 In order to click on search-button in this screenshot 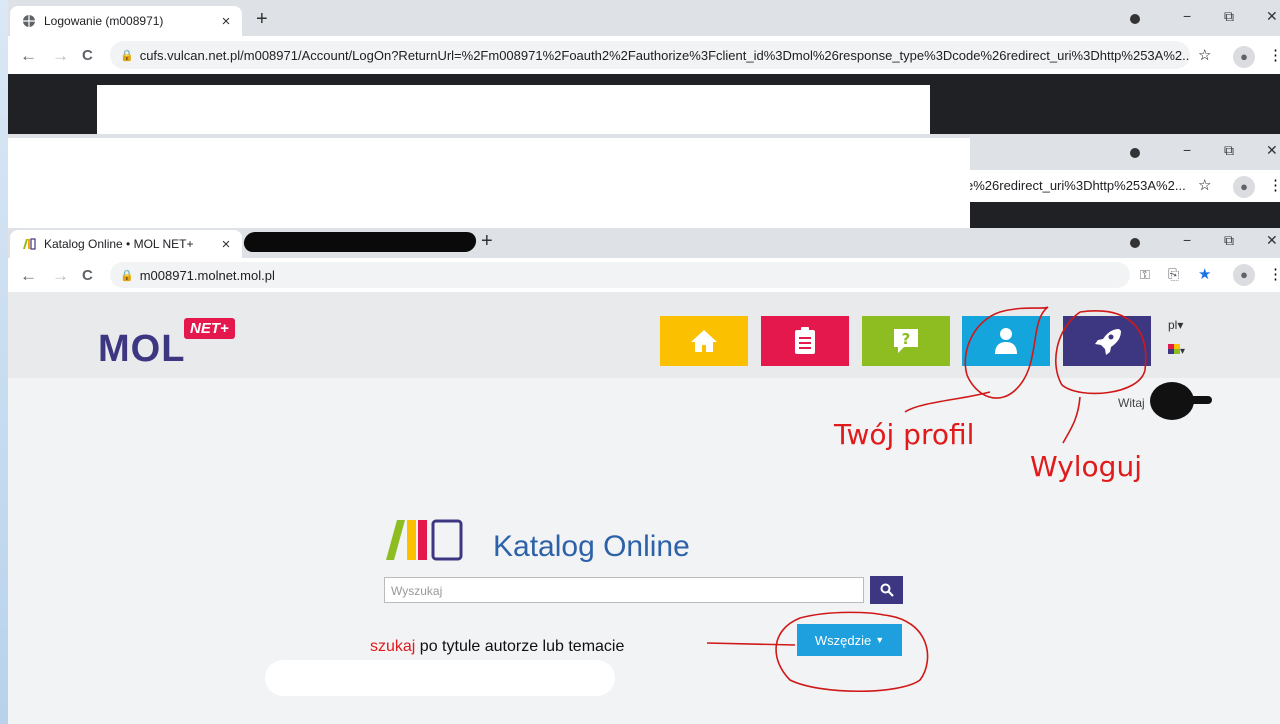, I will do `click(886, 590)`.